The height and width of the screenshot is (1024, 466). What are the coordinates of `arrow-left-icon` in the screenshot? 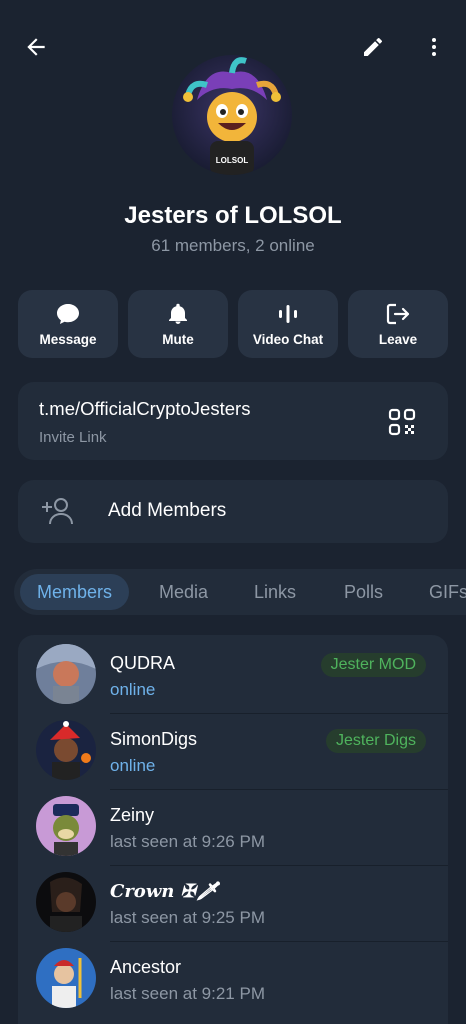 It's located at (36, 47).